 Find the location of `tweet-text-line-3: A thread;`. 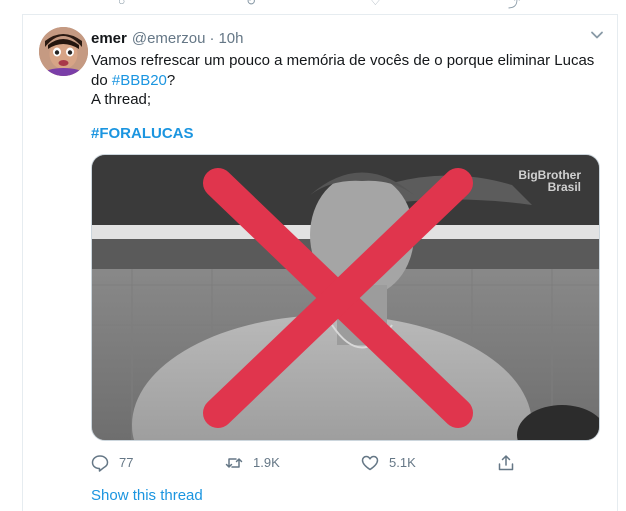

tweet-text-line-3: A thread; is located at coordinates (121, 99).